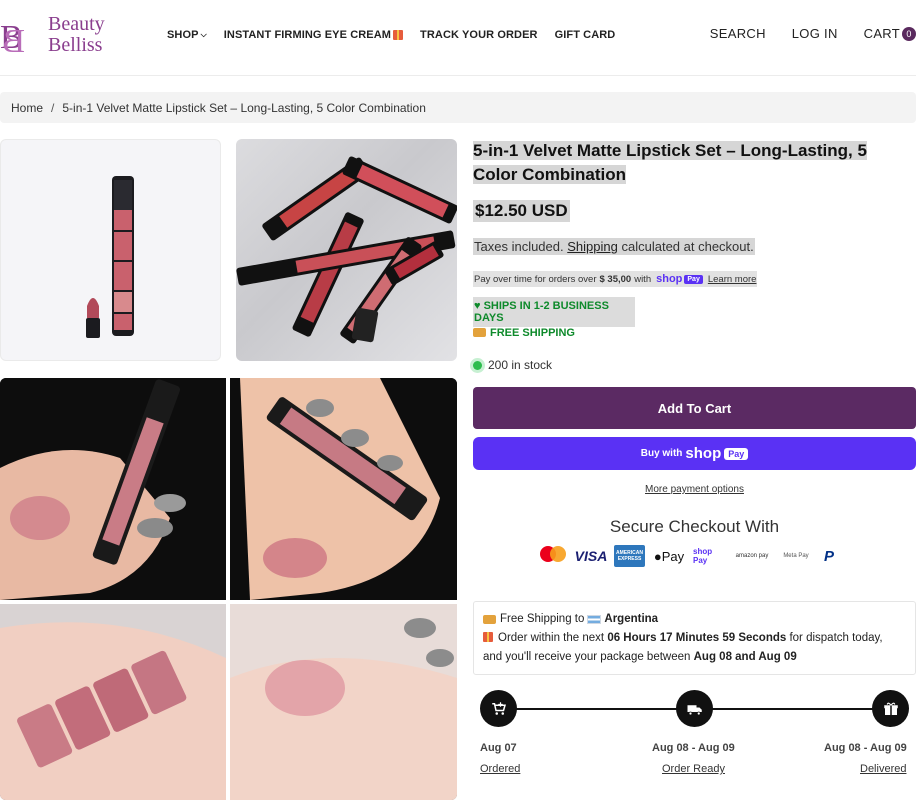  What do you see at coordinates (752, 556) in the screenshot?
I see `amazon-pay-icon: amazon pay` at bounding box center [752, 556].